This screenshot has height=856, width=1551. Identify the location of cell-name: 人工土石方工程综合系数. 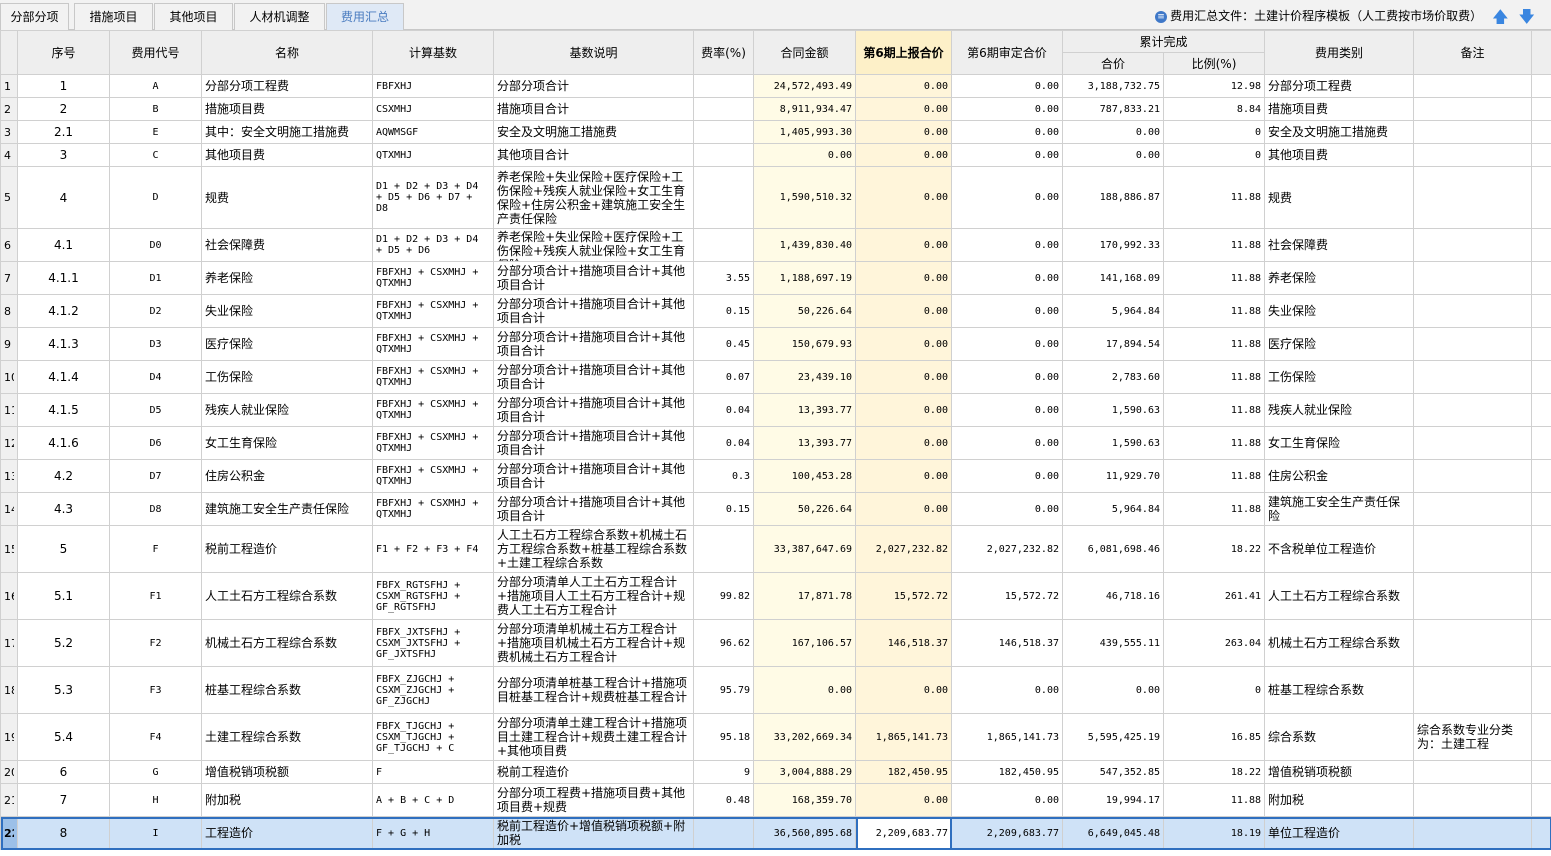
(287, 596).